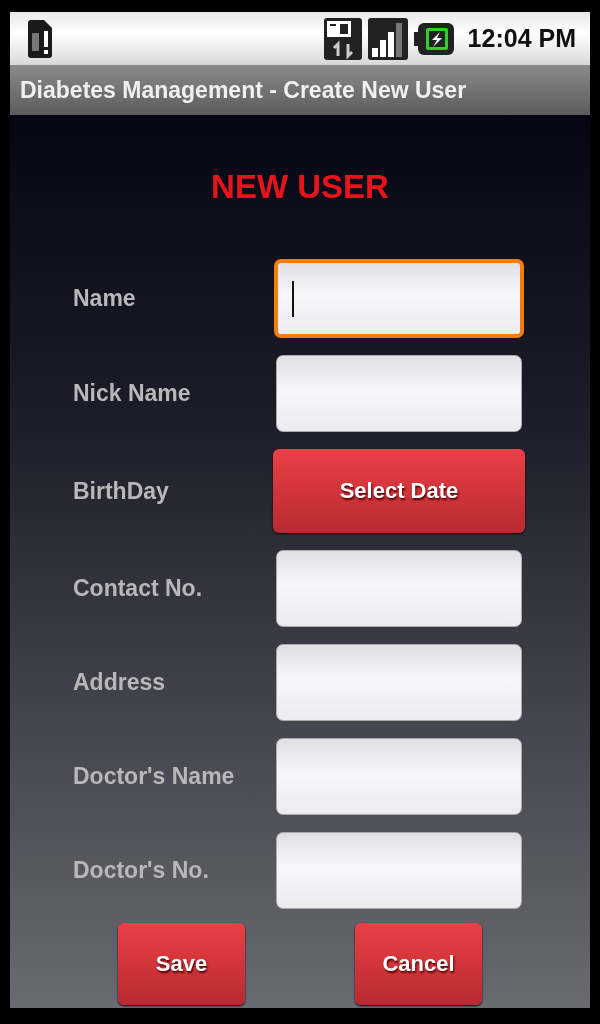 The image size is (600, 1024). I want to click on signal-icon, so click(387, 38).